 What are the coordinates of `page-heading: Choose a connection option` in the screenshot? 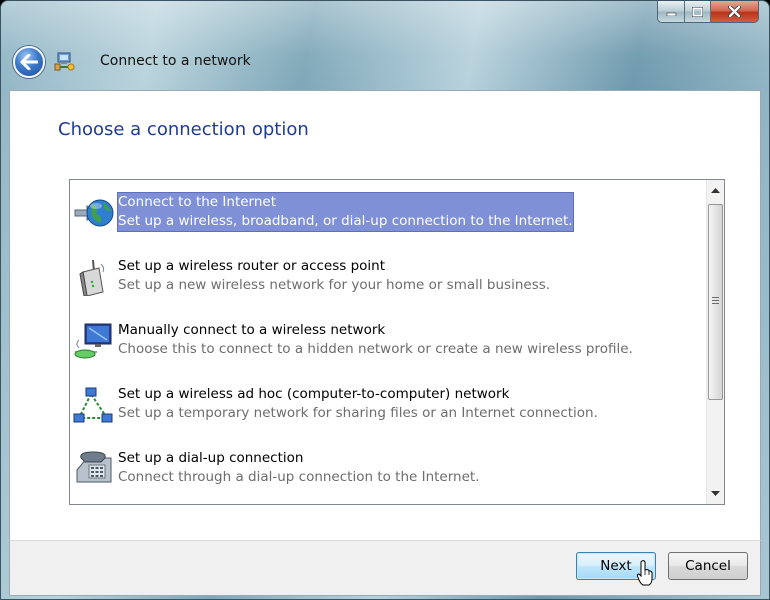 It's located at (183, 129).